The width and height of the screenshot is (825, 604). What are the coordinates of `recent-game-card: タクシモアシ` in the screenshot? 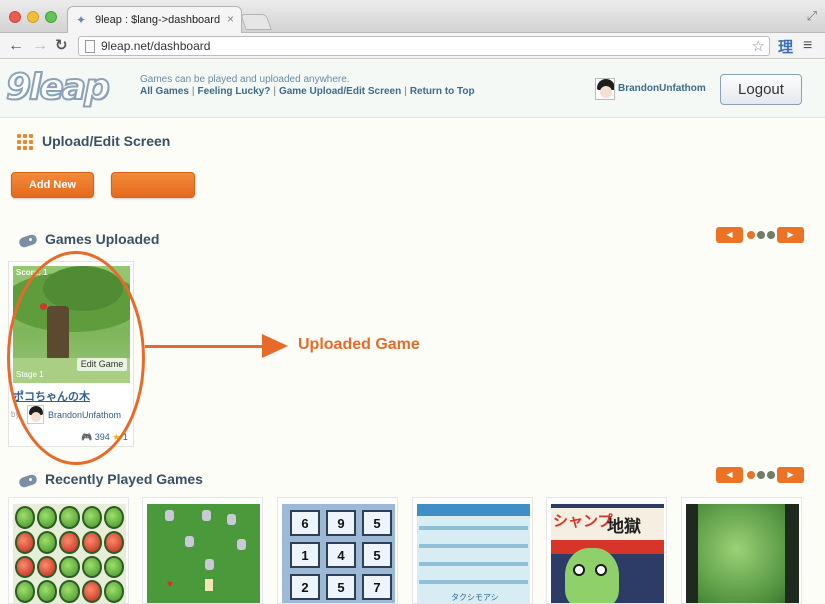 It's located at (472, 550).